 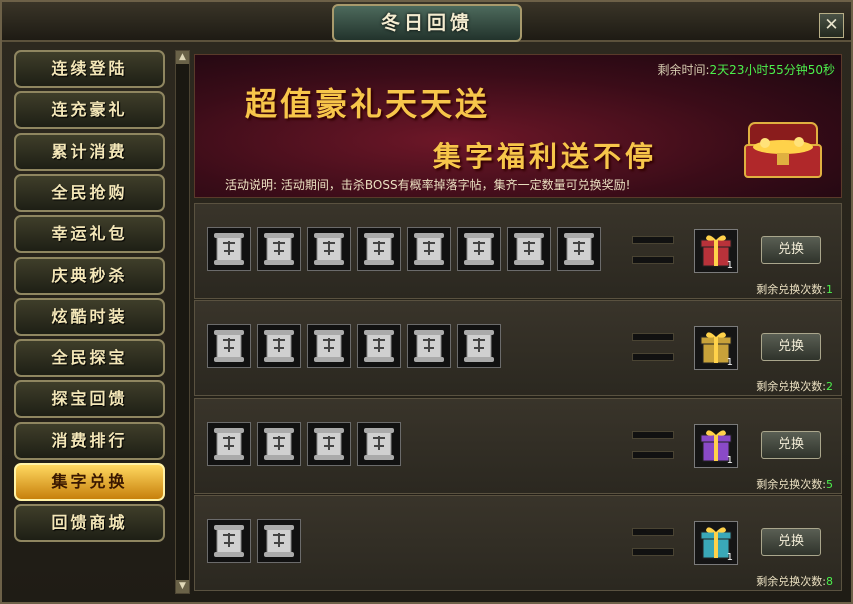 I want to click on exchange-row: 1 兑换剩余兑换次数:2, so click(x=518, y=348).